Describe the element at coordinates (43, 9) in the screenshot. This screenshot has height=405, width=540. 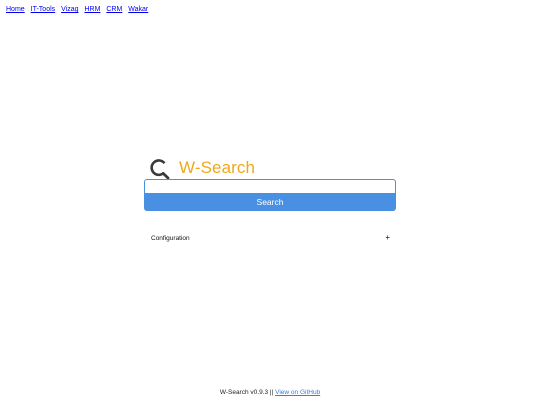
I see `nav-link-it-tools: IT-Tools` at that location.